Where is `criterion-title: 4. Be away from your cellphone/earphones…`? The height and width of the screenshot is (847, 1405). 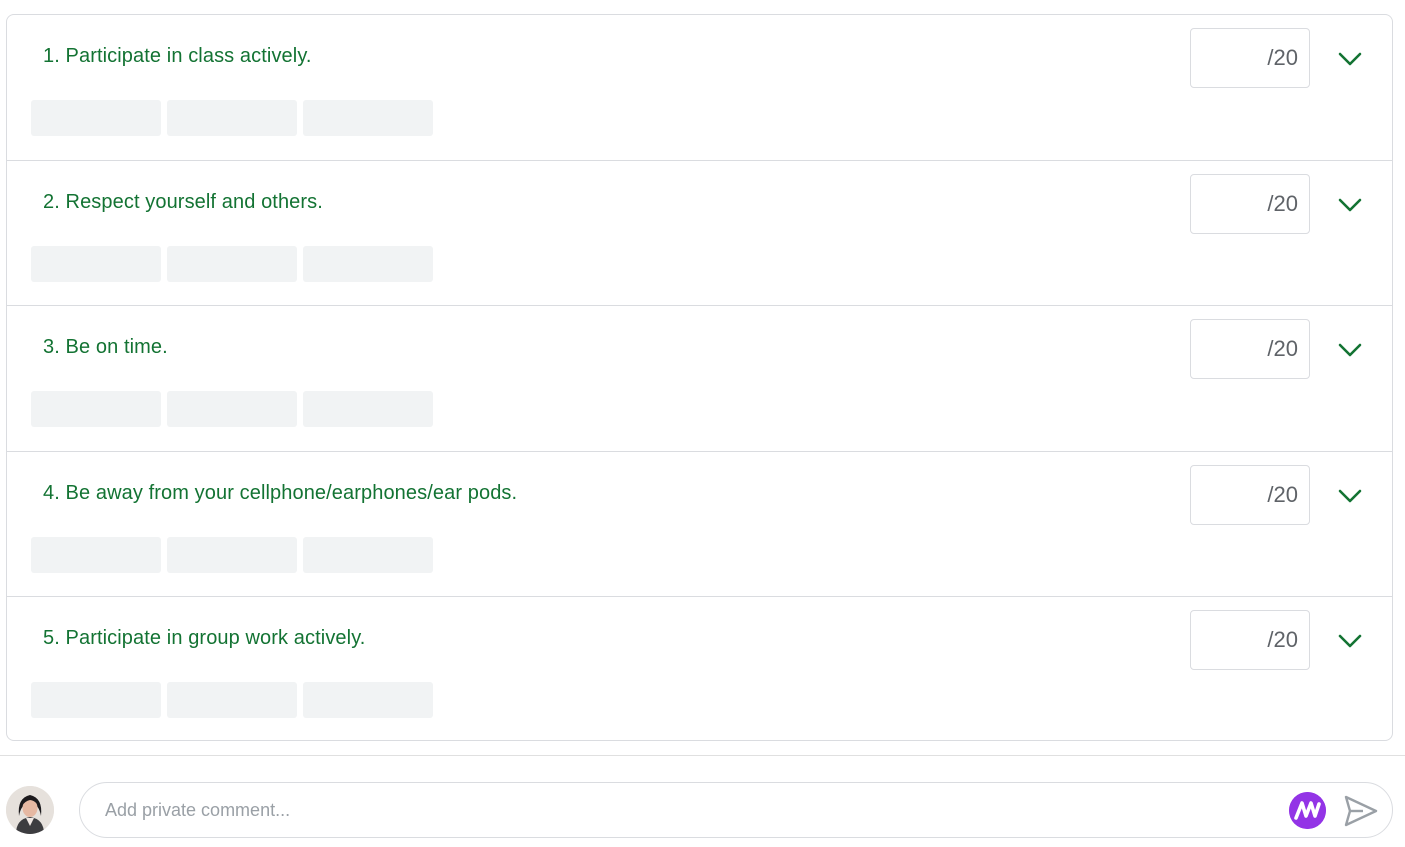
criterion-title: 4. Be away from your cellphone/earphones… is located at coordinates (280, 492).